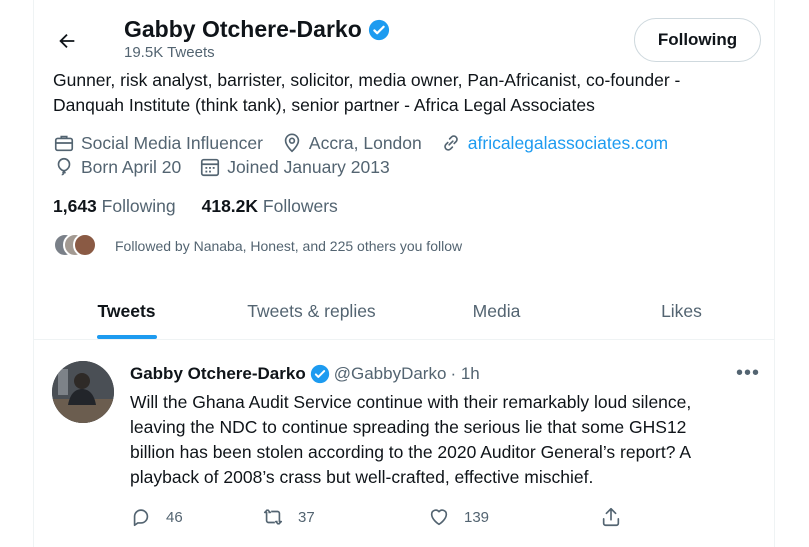  What do you see at coordinates (681, 311) in the screenshot?
I see `tab-likes: Likes` at bounding box center [681, 311].